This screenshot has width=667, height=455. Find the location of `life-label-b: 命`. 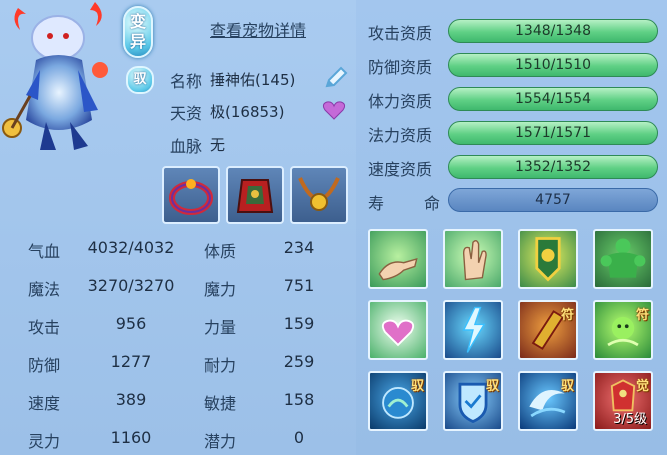

life-label-b: 命 is located at coordinates (432, 203).